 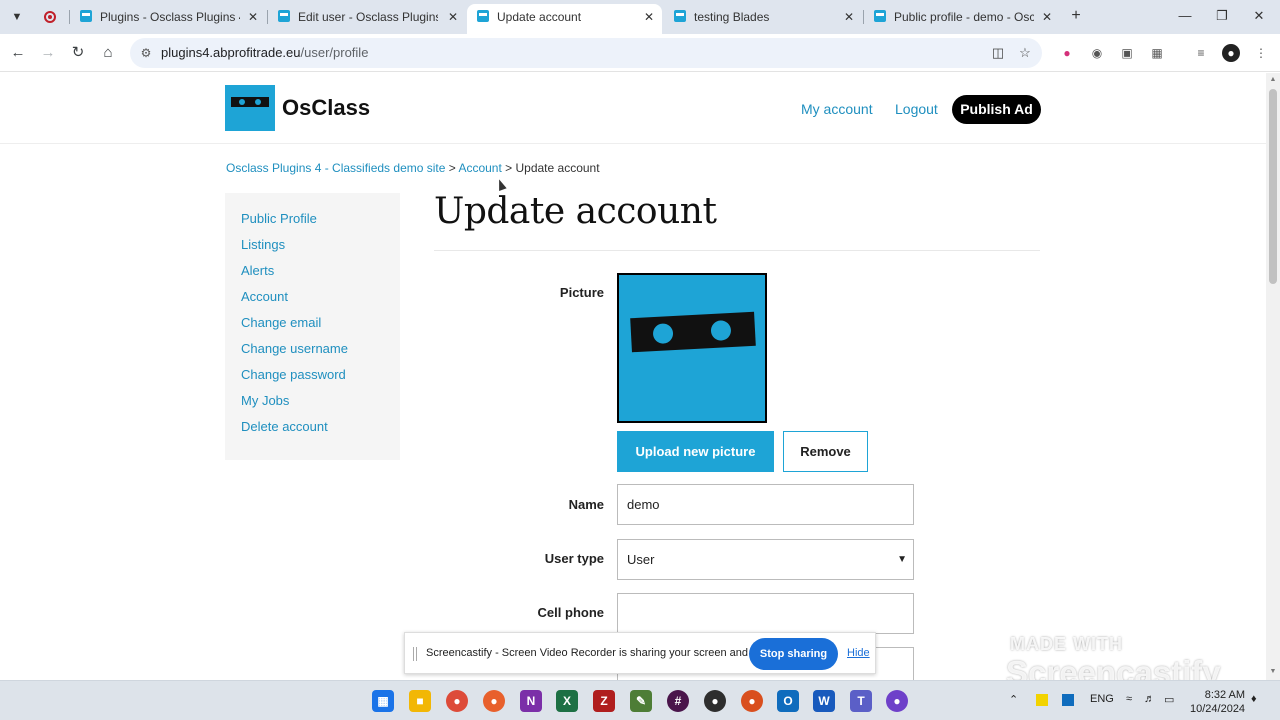 I want to click on system-clock: 8:32 AM 10/24/2024, so click(x=1217, y=702).